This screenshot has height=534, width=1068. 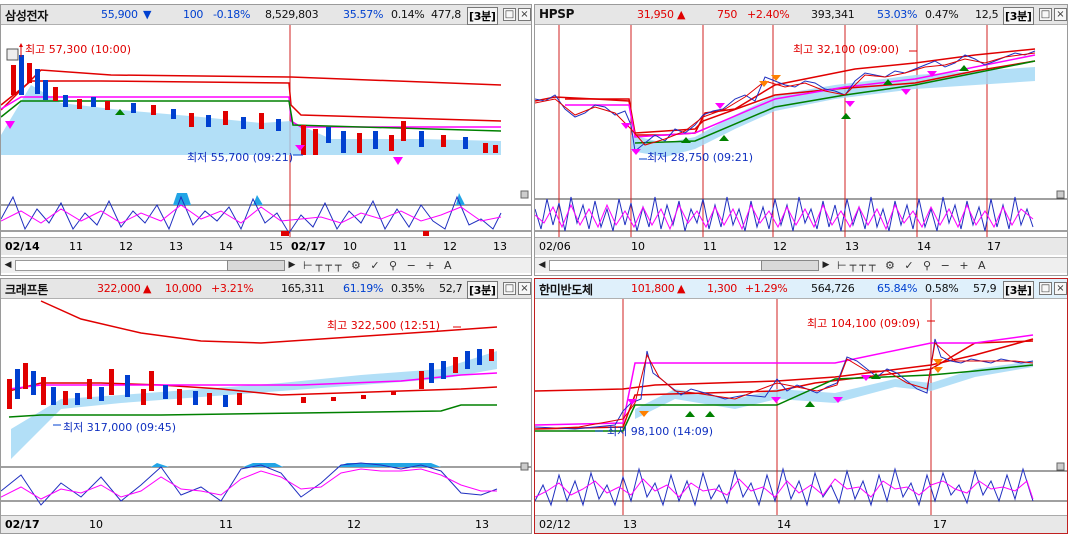 What do you see at coordinates (232, 14) in the screenshot?
I see `change-rate: -0.18%` at bounding box center [232, 14].